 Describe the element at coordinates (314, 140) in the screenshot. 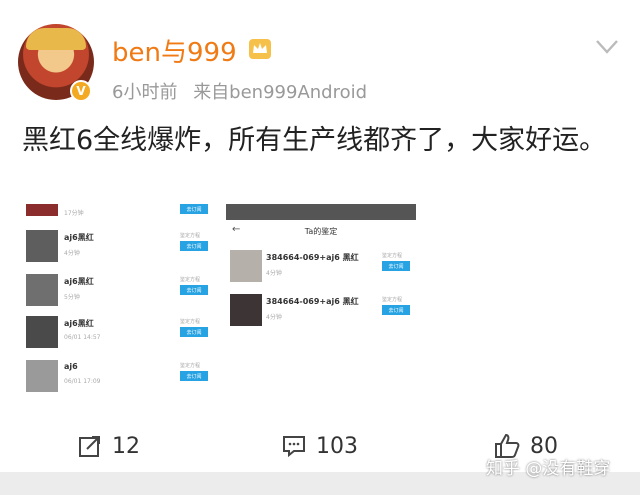

I see `post-text: 黑红6全线爆炸，所有生产线都齐了，大家好运。` at that location.